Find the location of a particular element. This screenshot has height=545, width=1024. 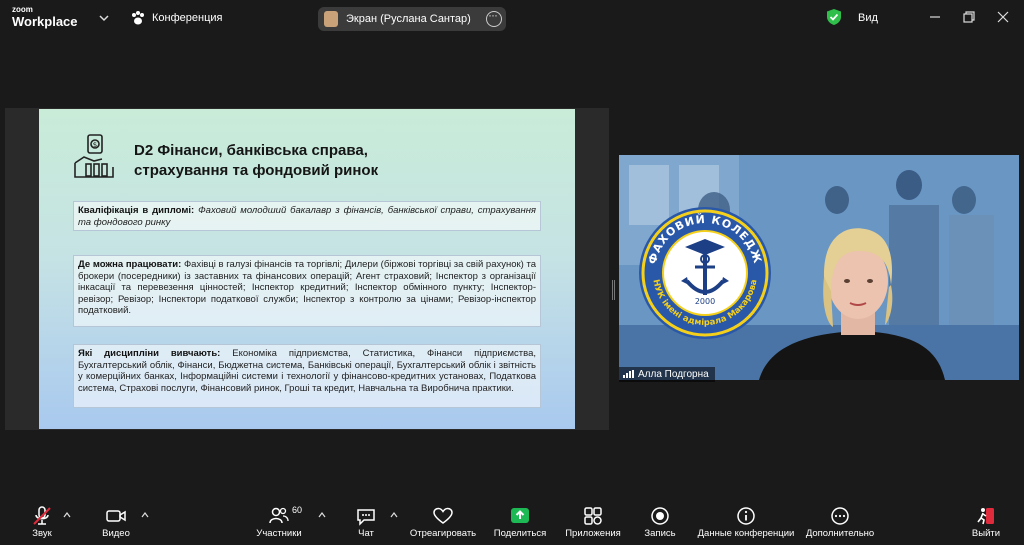

meeting-info-label: Данные конференции is located at coordinates (746, 533).